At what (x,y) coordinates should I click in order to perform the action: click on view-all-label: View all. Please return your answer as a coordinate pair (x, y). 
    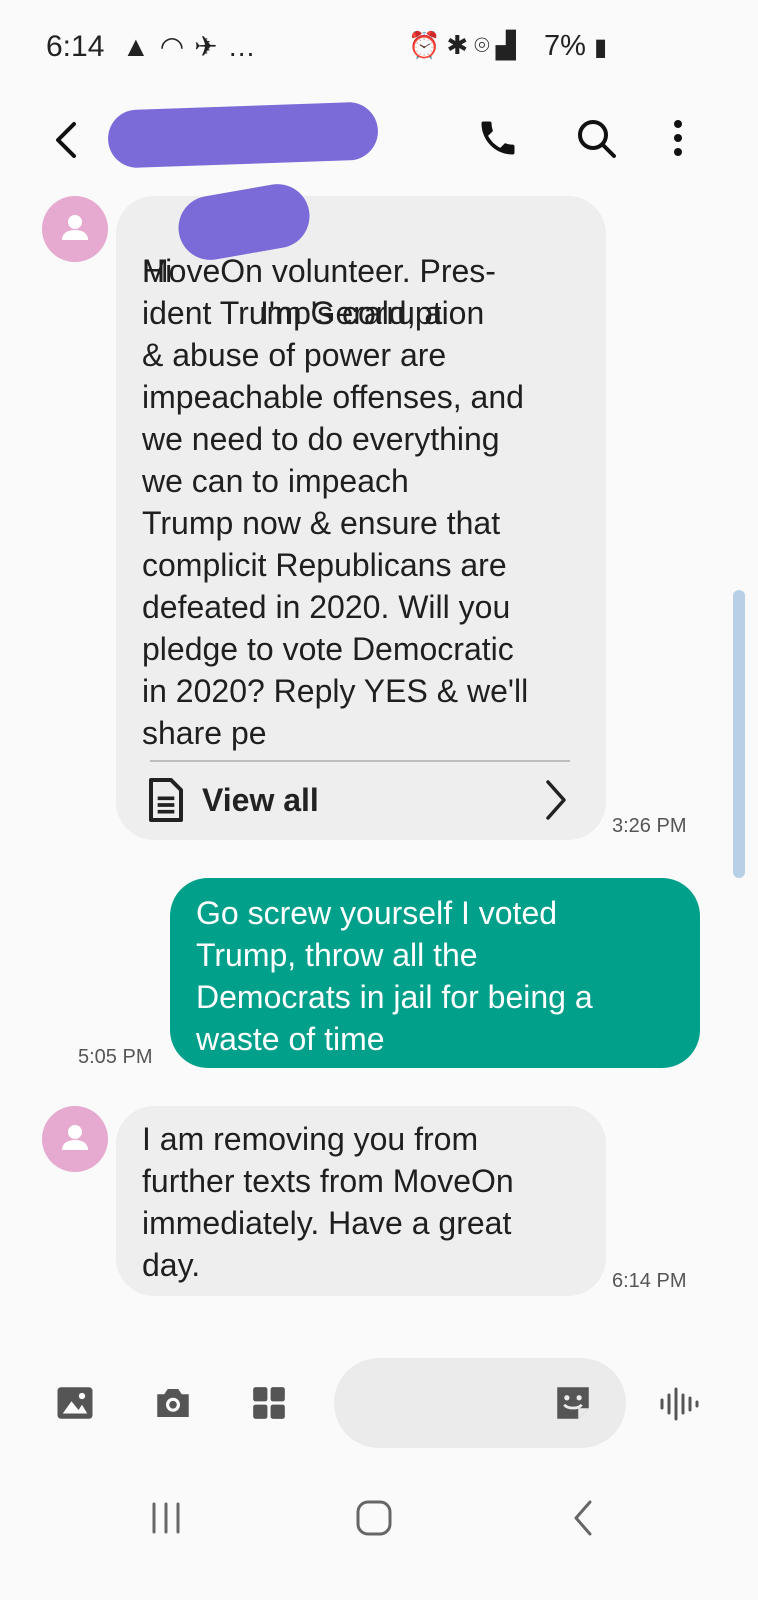
    Looking at the image, I should click on (260, 800).